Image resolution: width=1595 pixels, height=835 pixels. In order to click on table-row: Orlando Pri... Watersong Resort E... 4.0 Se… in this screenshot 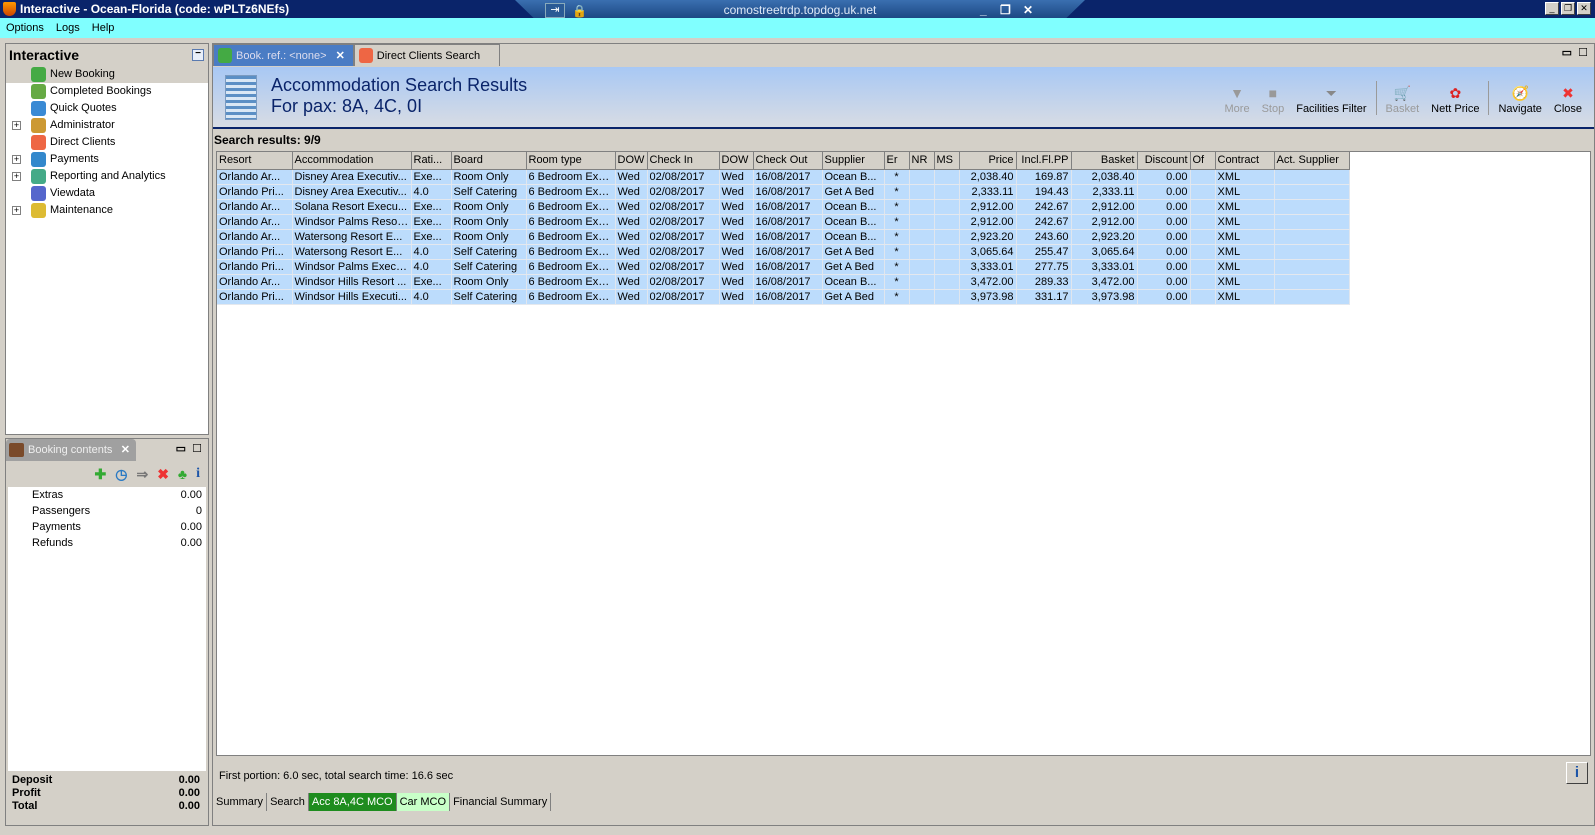, I will do `click(783, 252)`.